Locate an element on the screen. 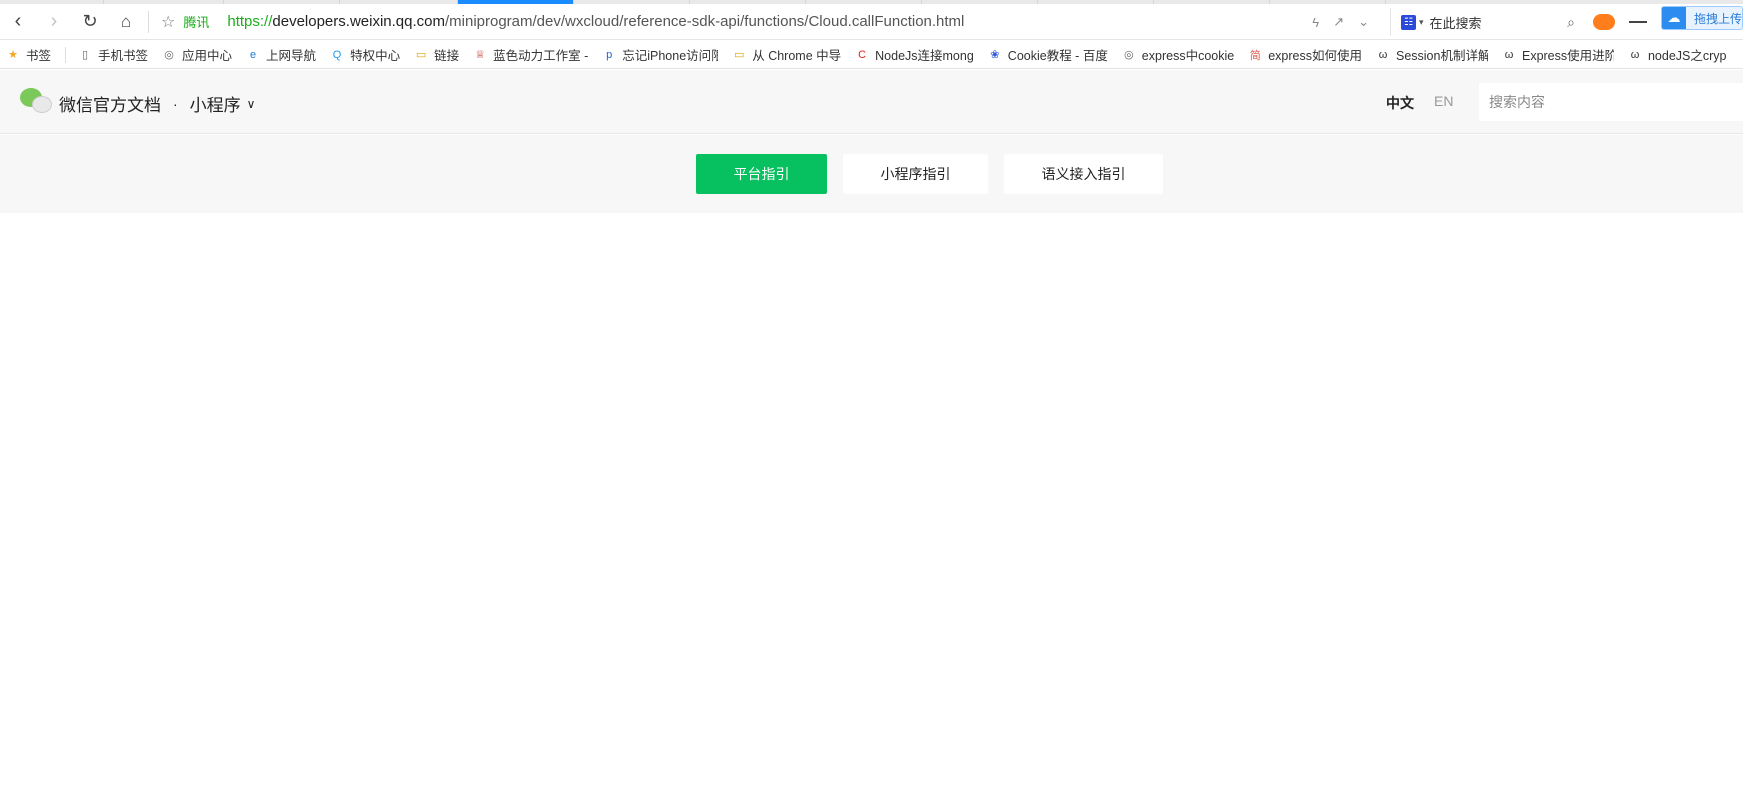 The height and width of the screenshot is (795, 1743). guide-tab-platform: 平台指引 is located at coordinates (761, 174).